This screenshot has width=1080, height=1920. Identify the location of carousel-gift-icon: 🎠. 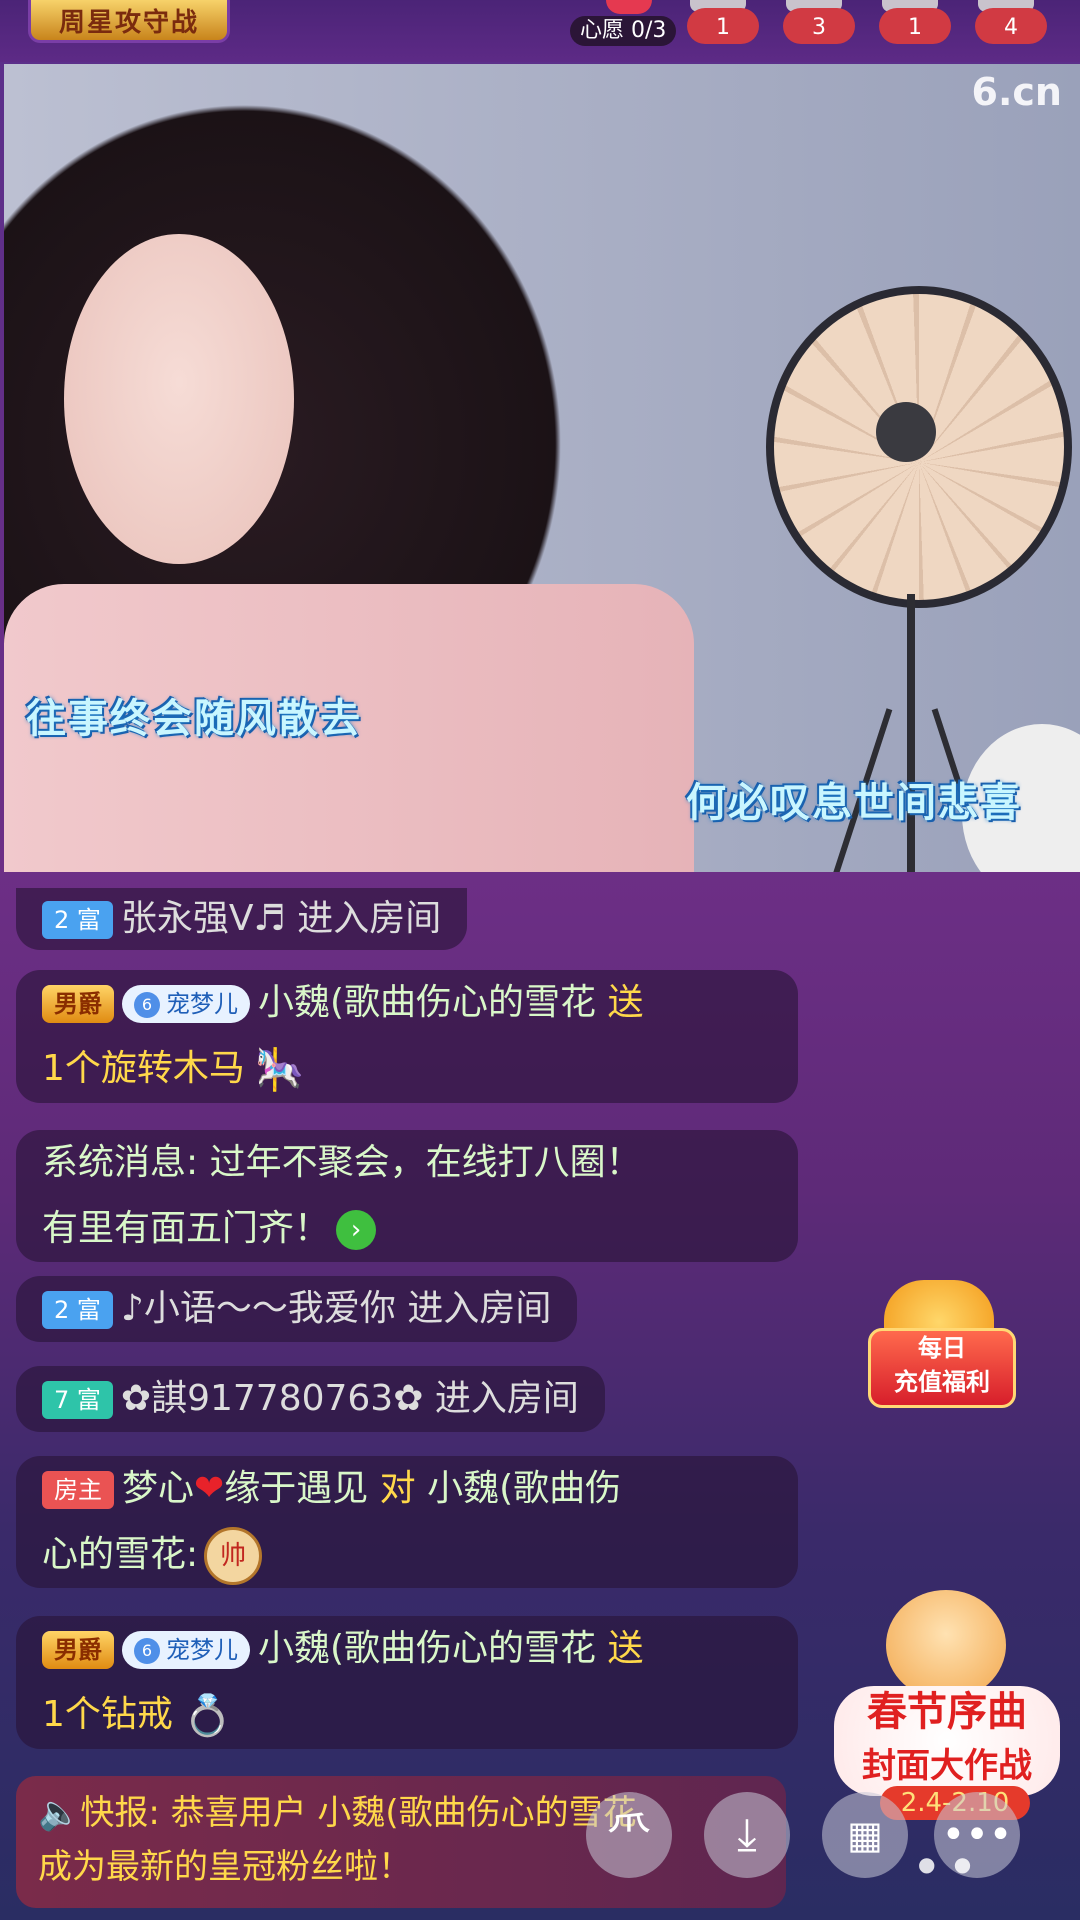
(279, 1070).